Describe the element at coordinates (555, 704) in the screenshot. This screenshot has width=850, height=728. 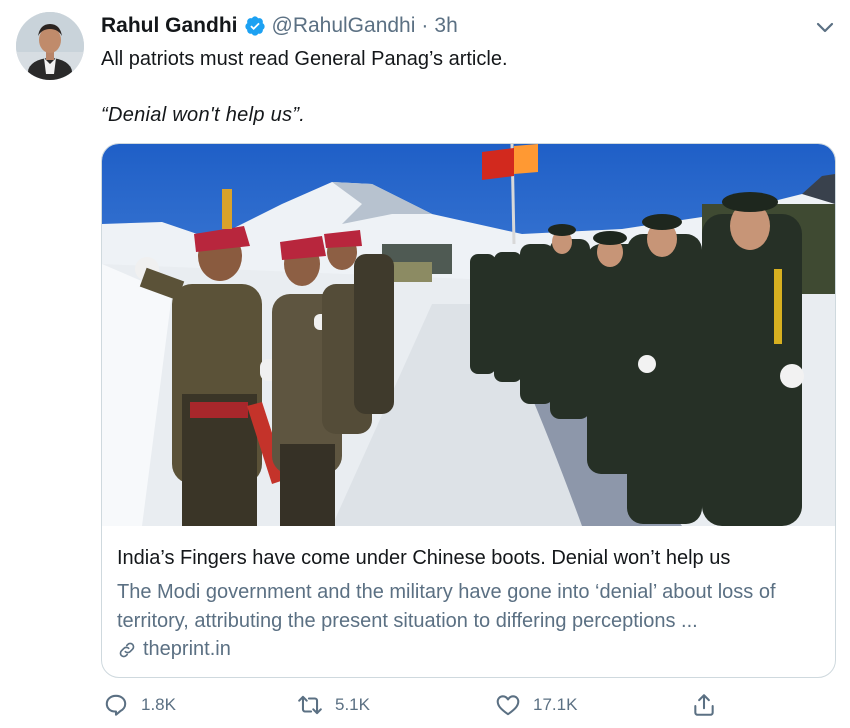
I see `like-count: 17.1K` at that location.